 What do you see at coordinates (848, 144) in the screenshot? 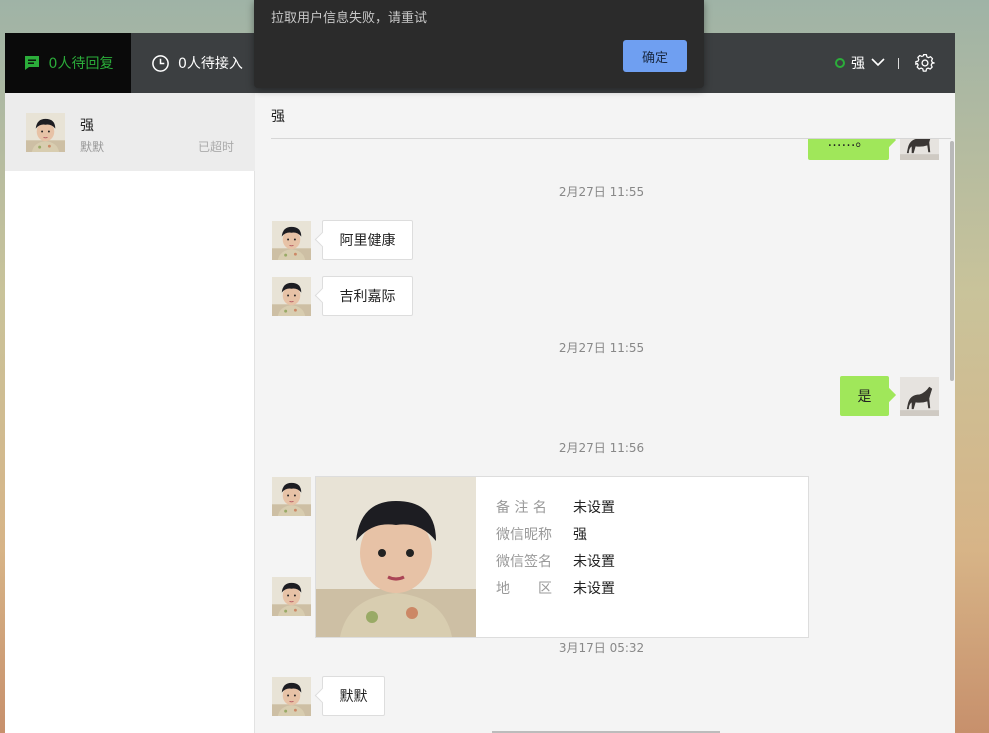
I see `message-text: ……。` at bounding box center [848, 144].